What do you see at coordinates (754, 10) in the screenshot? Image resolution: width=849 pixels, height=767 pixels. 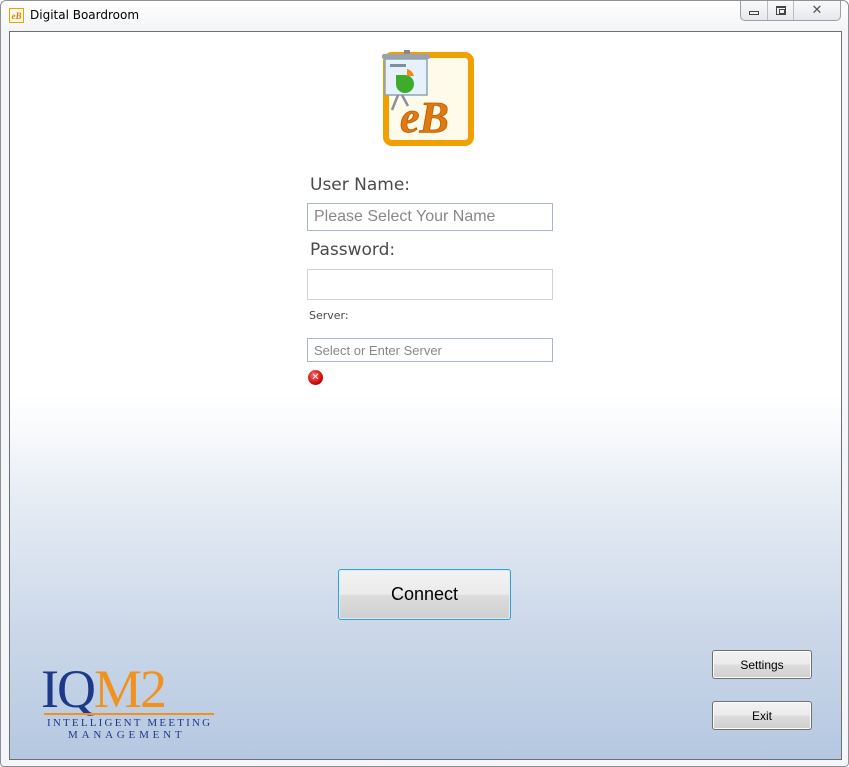 I see `minimize-button` at bounding box center [754, 10].